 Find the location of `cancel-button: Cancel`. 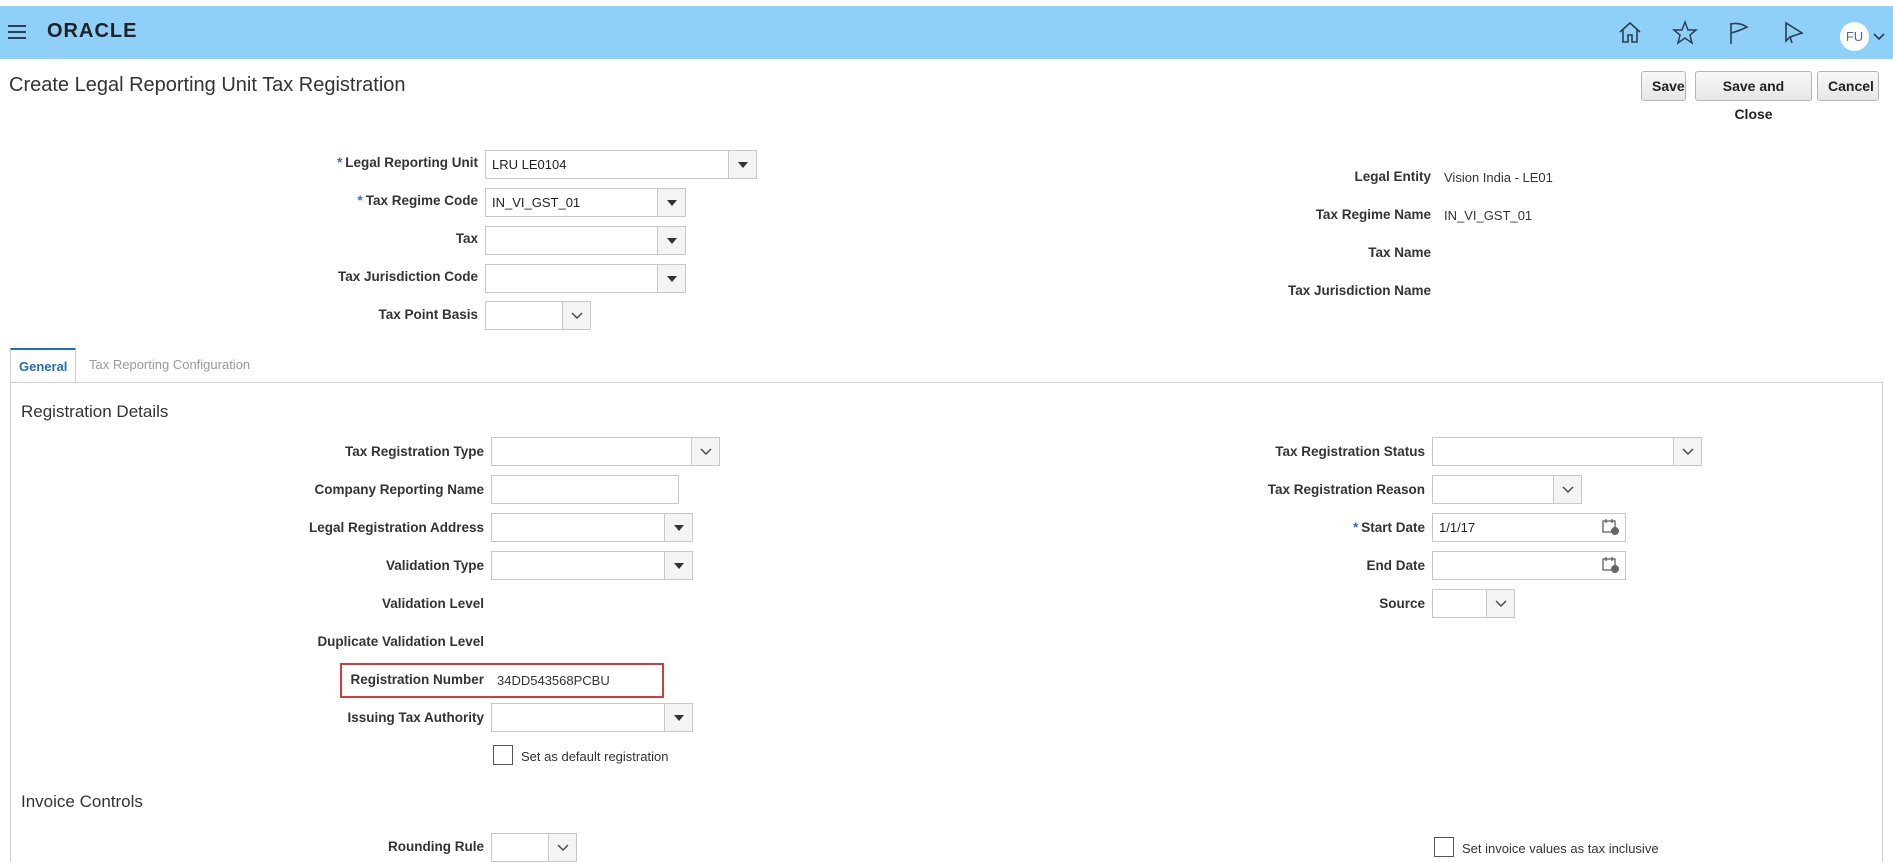

cancel-button: Cancel is located at coordinates (1848, 86).